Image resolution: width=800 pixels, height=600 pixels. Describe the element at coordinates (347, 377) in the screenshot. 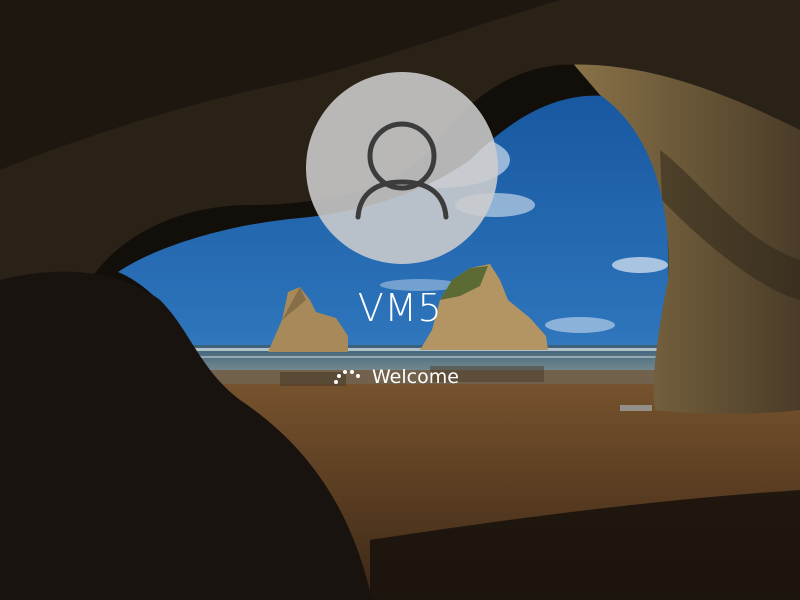

I see `loading-spinner-icon` at that location.